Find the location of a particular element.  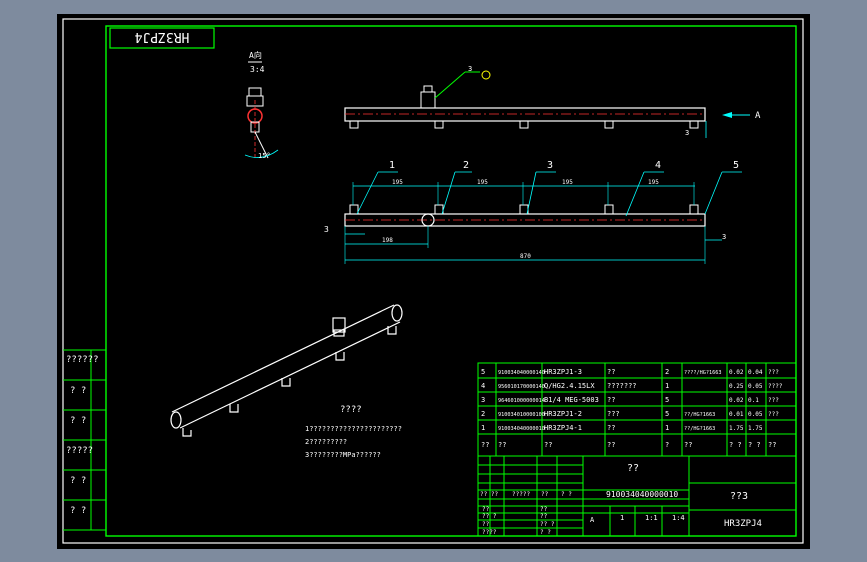

left-label-5: ? ? is located at coordinates (78, 481).